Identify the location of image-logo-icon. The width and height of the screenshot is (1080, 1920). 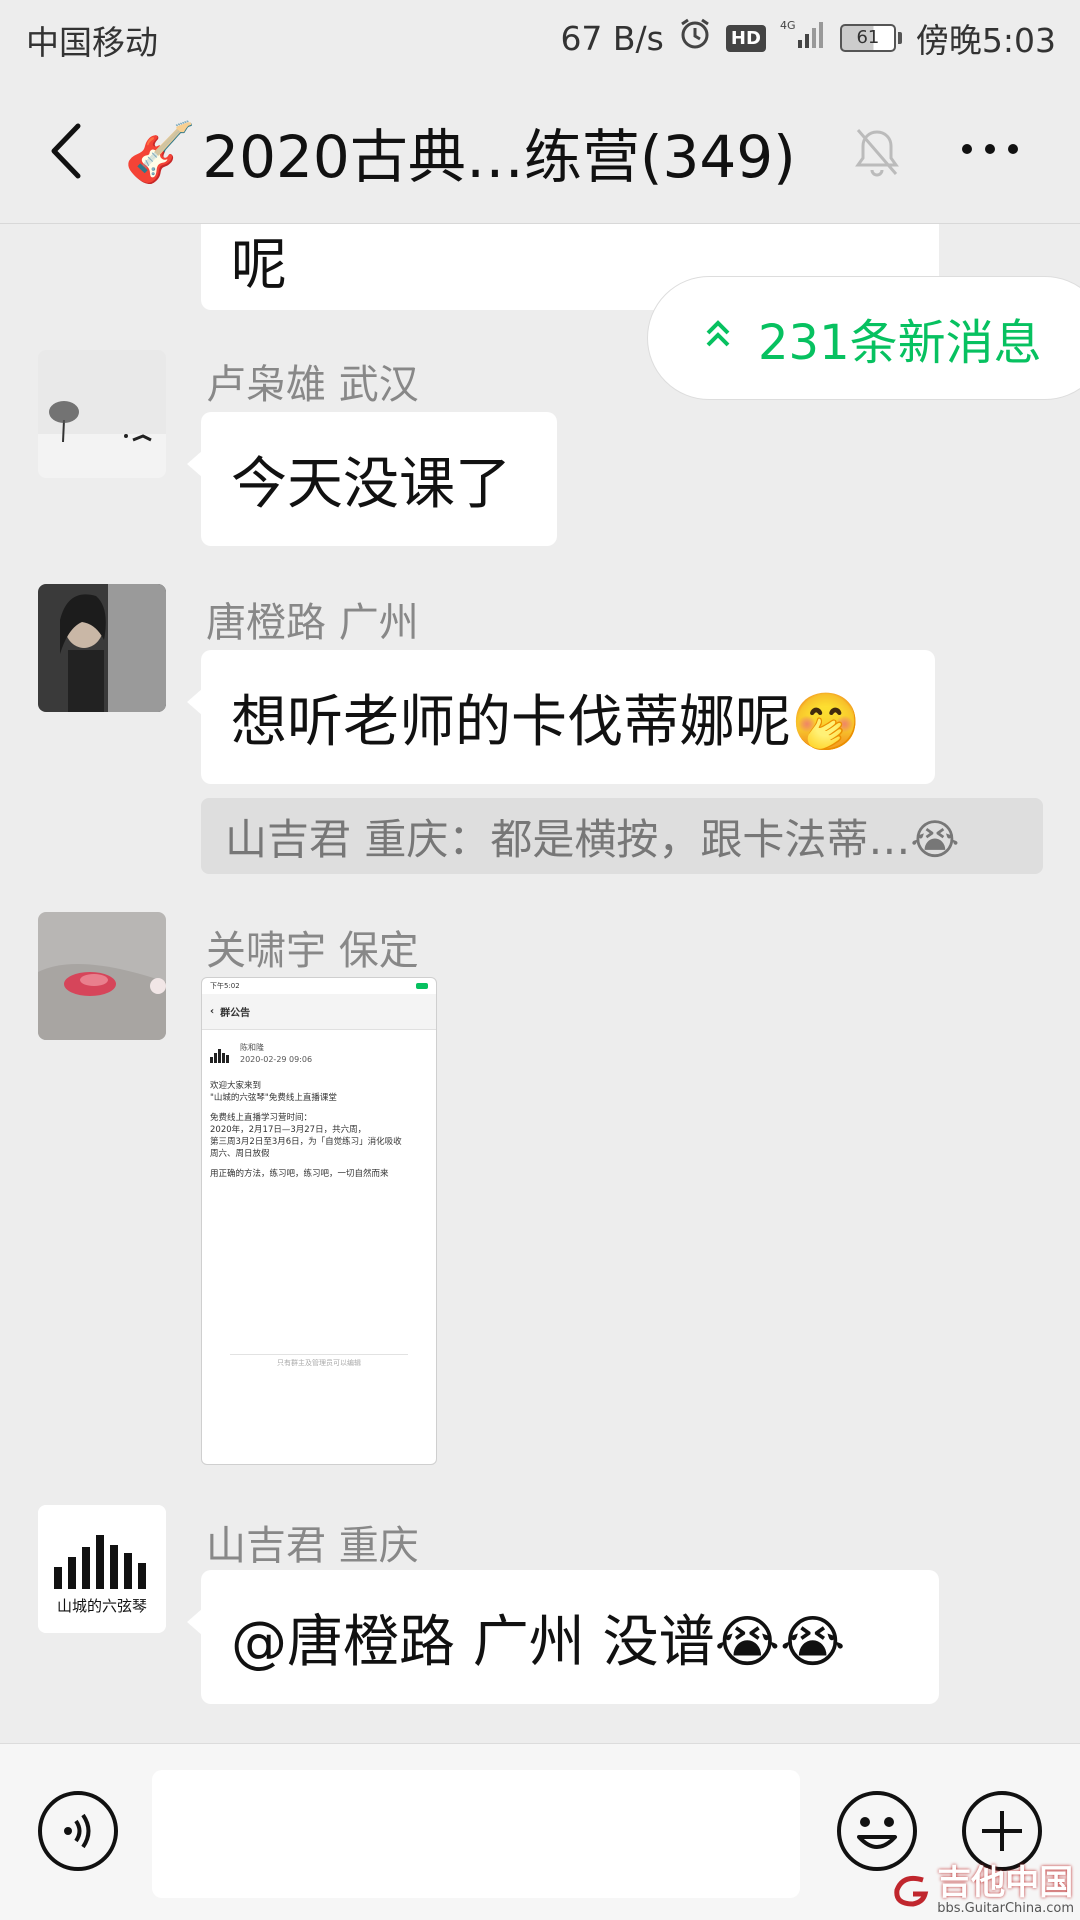
(221, 1054).